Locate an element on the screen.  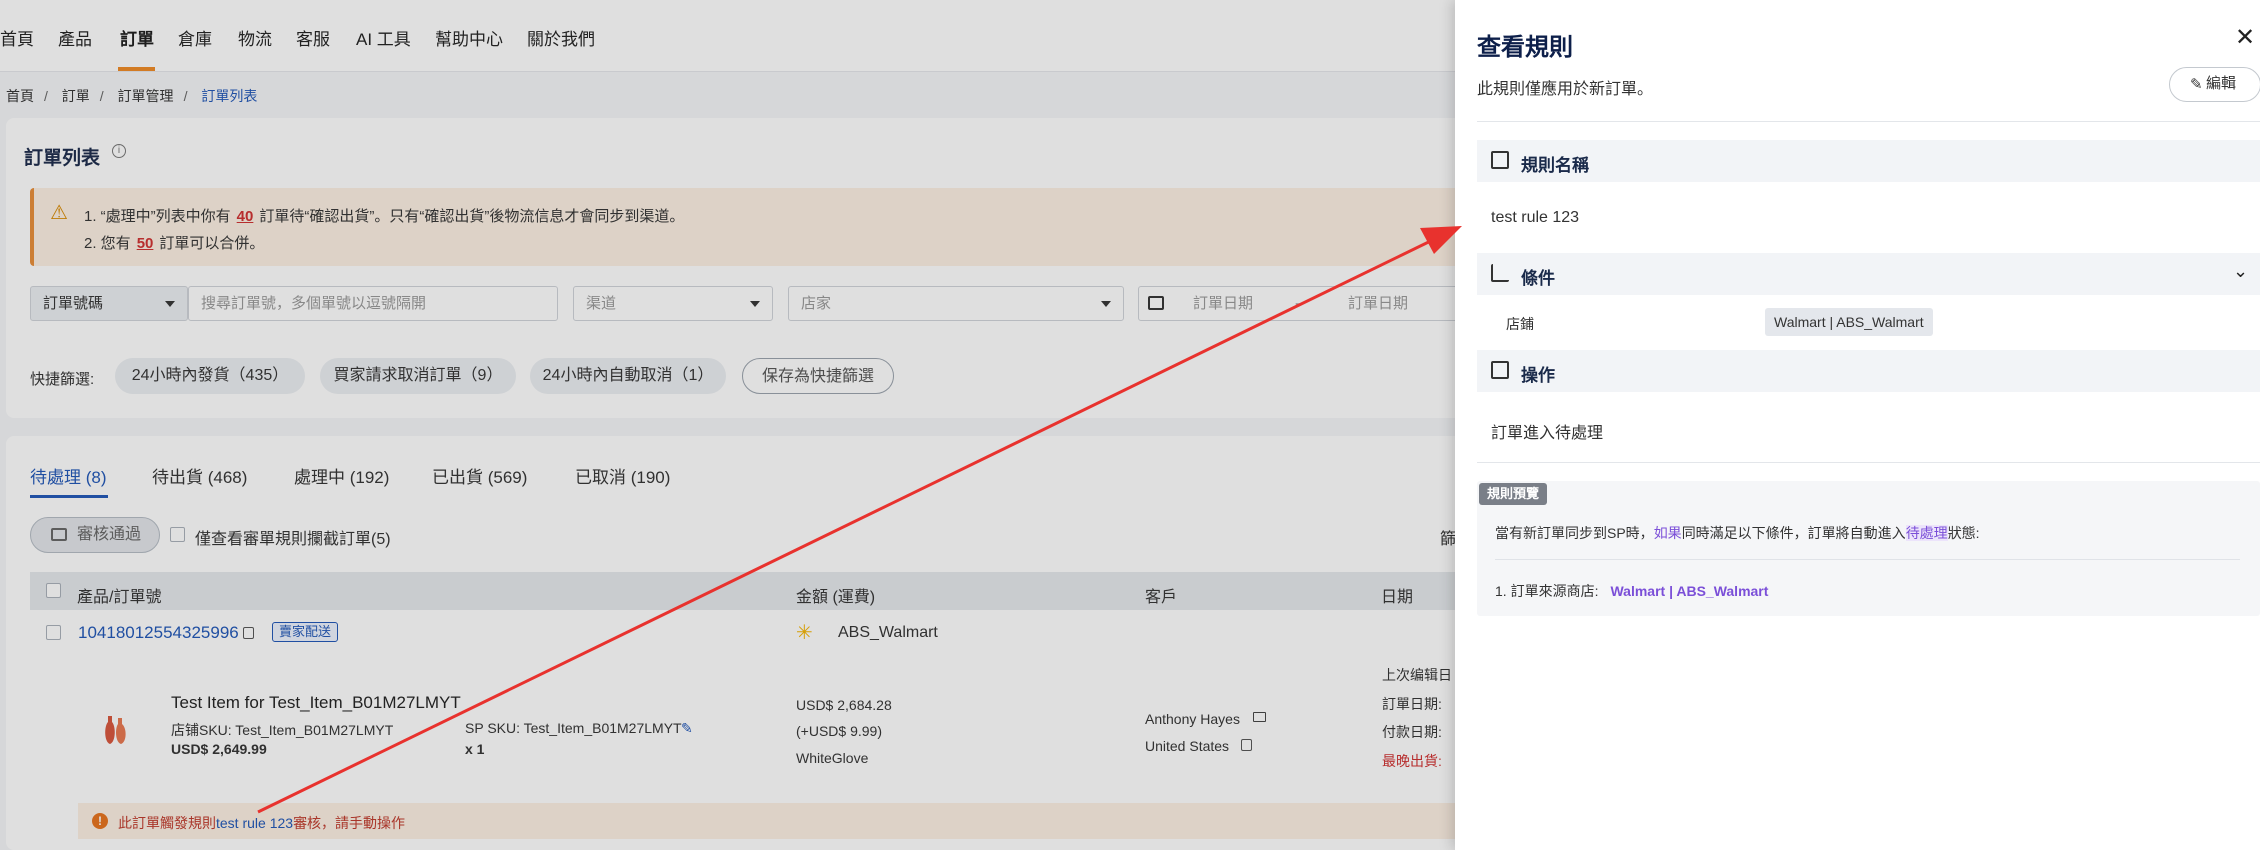
rule-preview-description: 當有新訂單同步到SP時，如果同時滿足以下條件，訂單將自動進入待處理狀態: is located at coordinates (1737, 533).